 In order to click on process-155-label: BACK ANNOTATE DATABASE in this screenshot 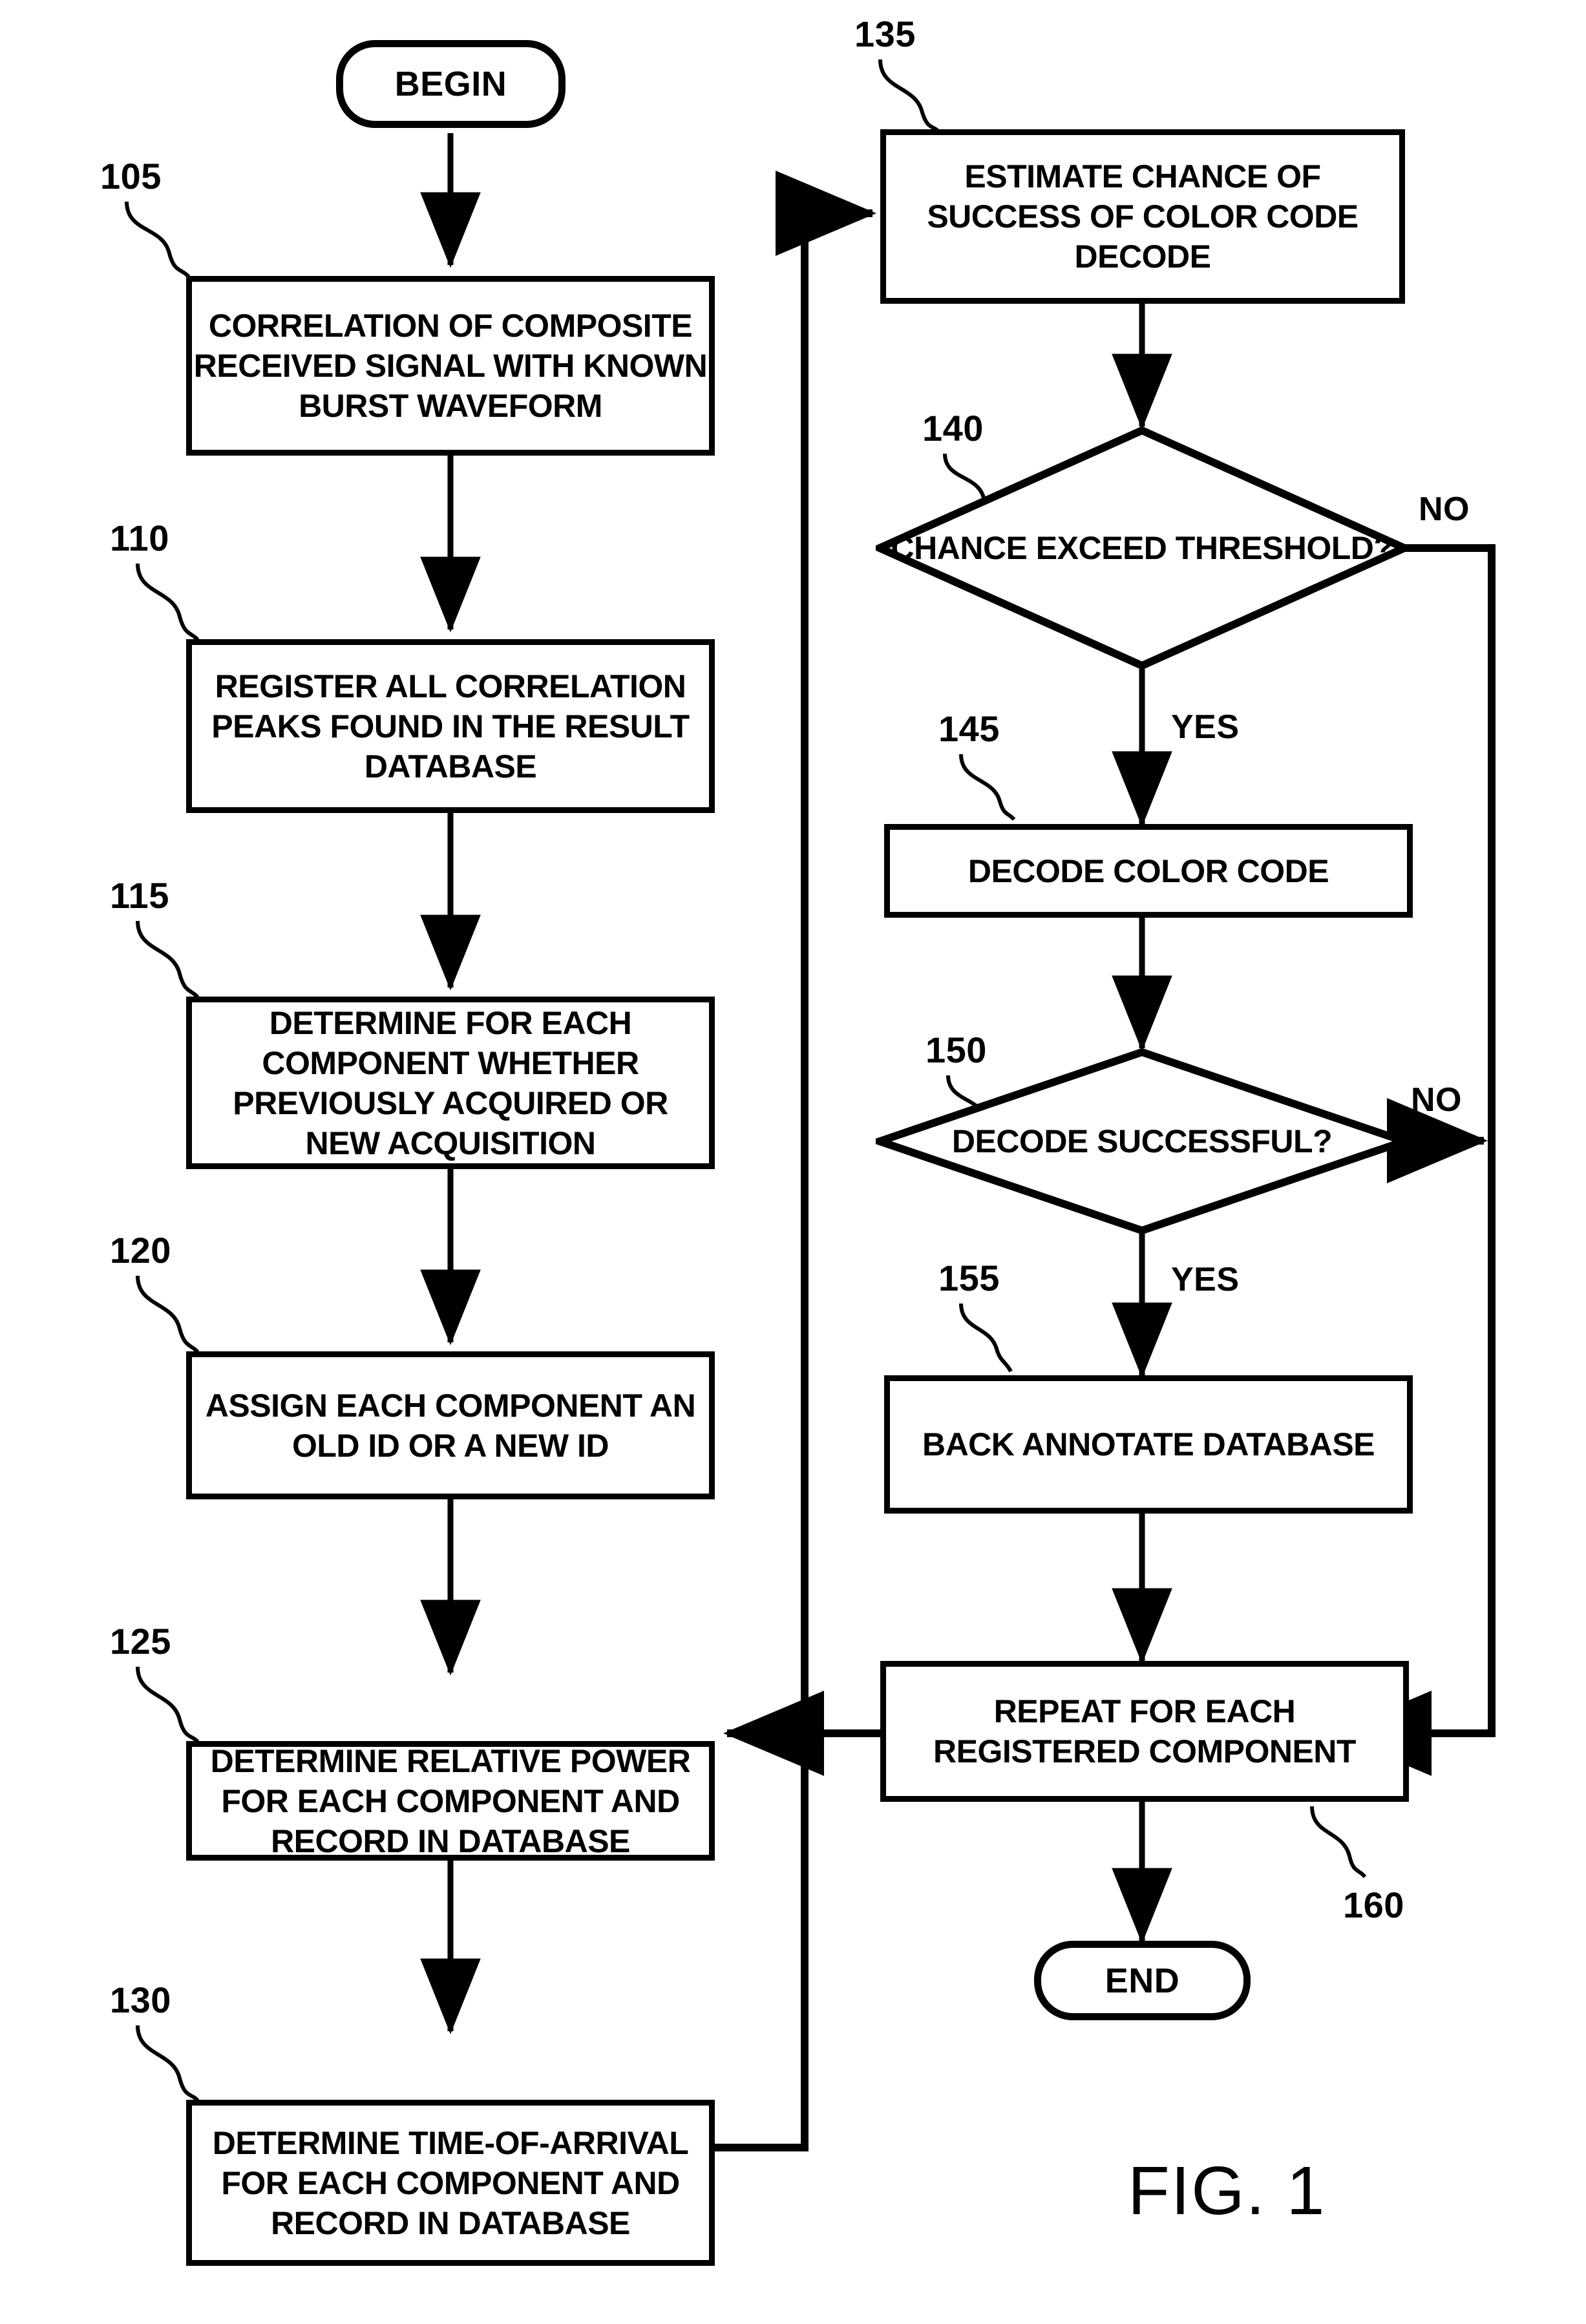, I will do `click(1148, 1444)`.